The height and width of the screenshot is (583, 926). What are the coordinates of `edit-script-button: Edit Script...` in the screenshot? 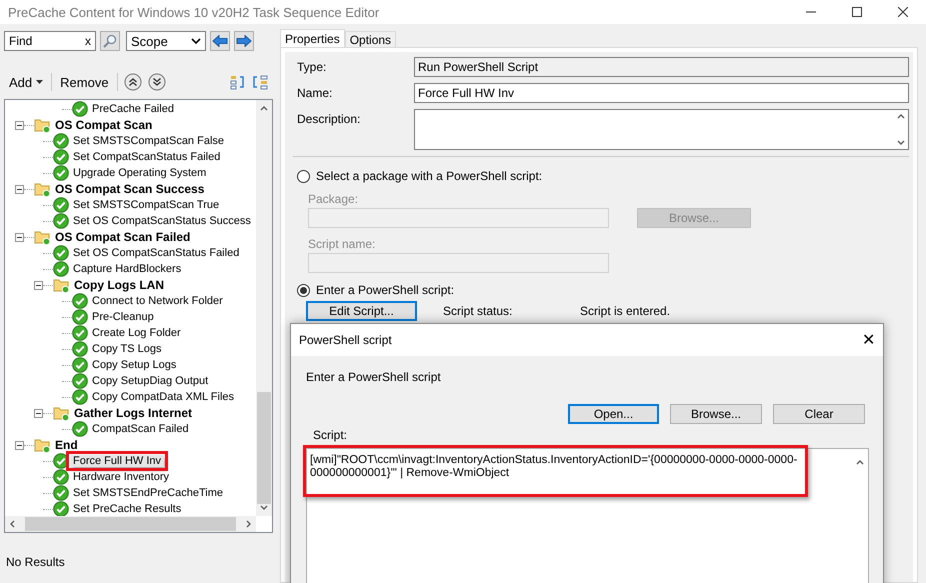 It's located at (361, 311).